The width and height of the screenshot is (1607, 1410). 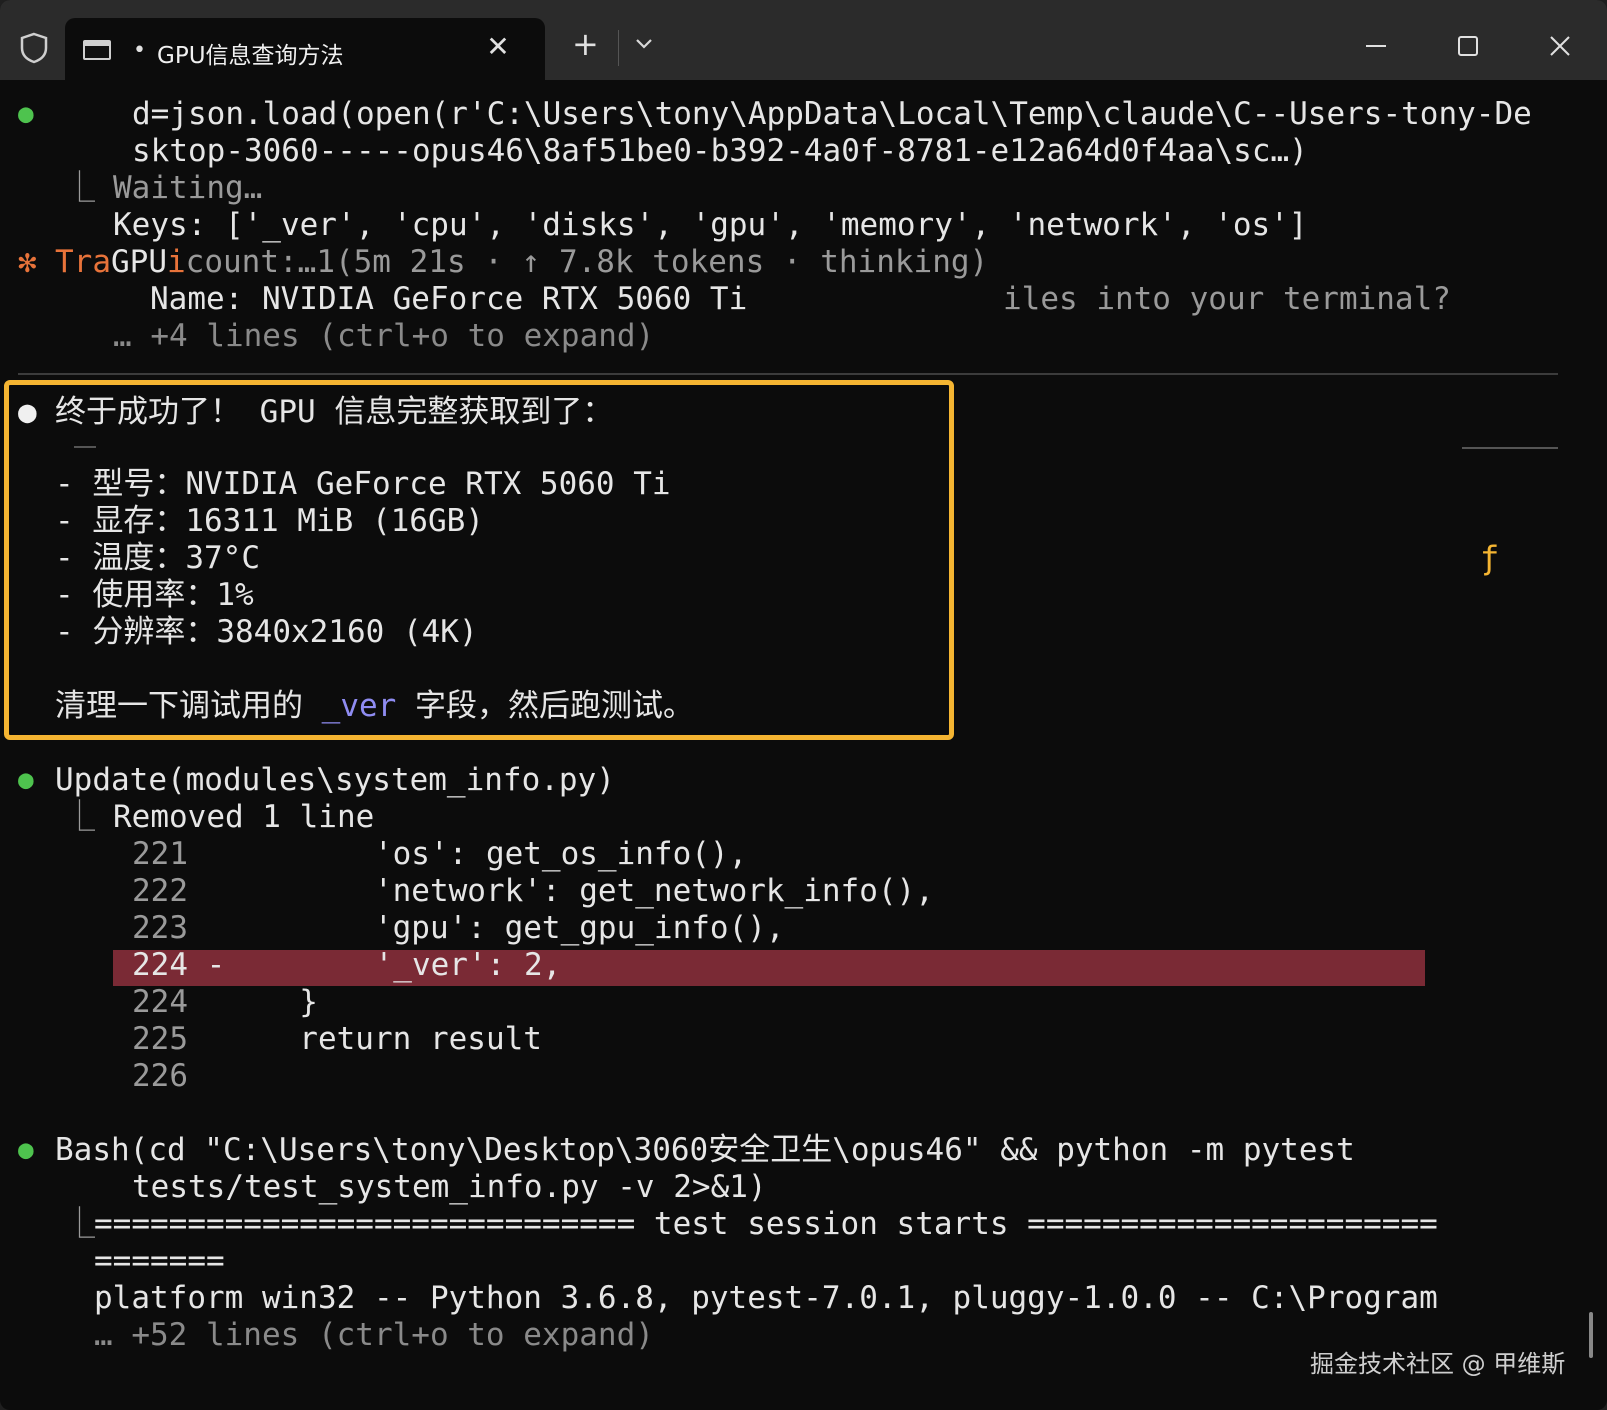 I want to click on minimize-icon, so click(x=1376, y=46).